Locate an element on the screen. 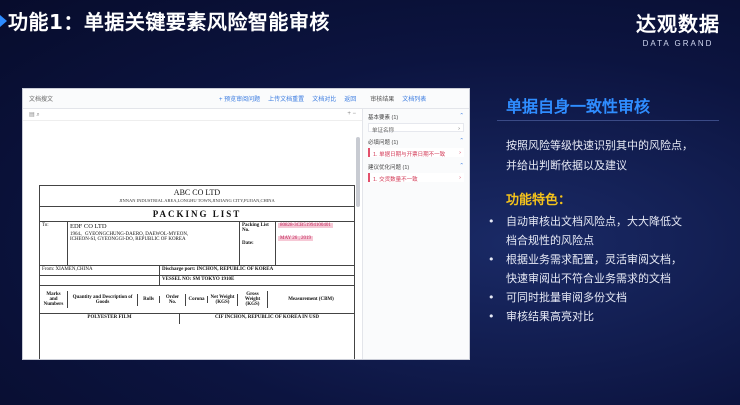 This screenshot has height=405, width=740. col-corona: Corona is located at coordinates (197, 299).